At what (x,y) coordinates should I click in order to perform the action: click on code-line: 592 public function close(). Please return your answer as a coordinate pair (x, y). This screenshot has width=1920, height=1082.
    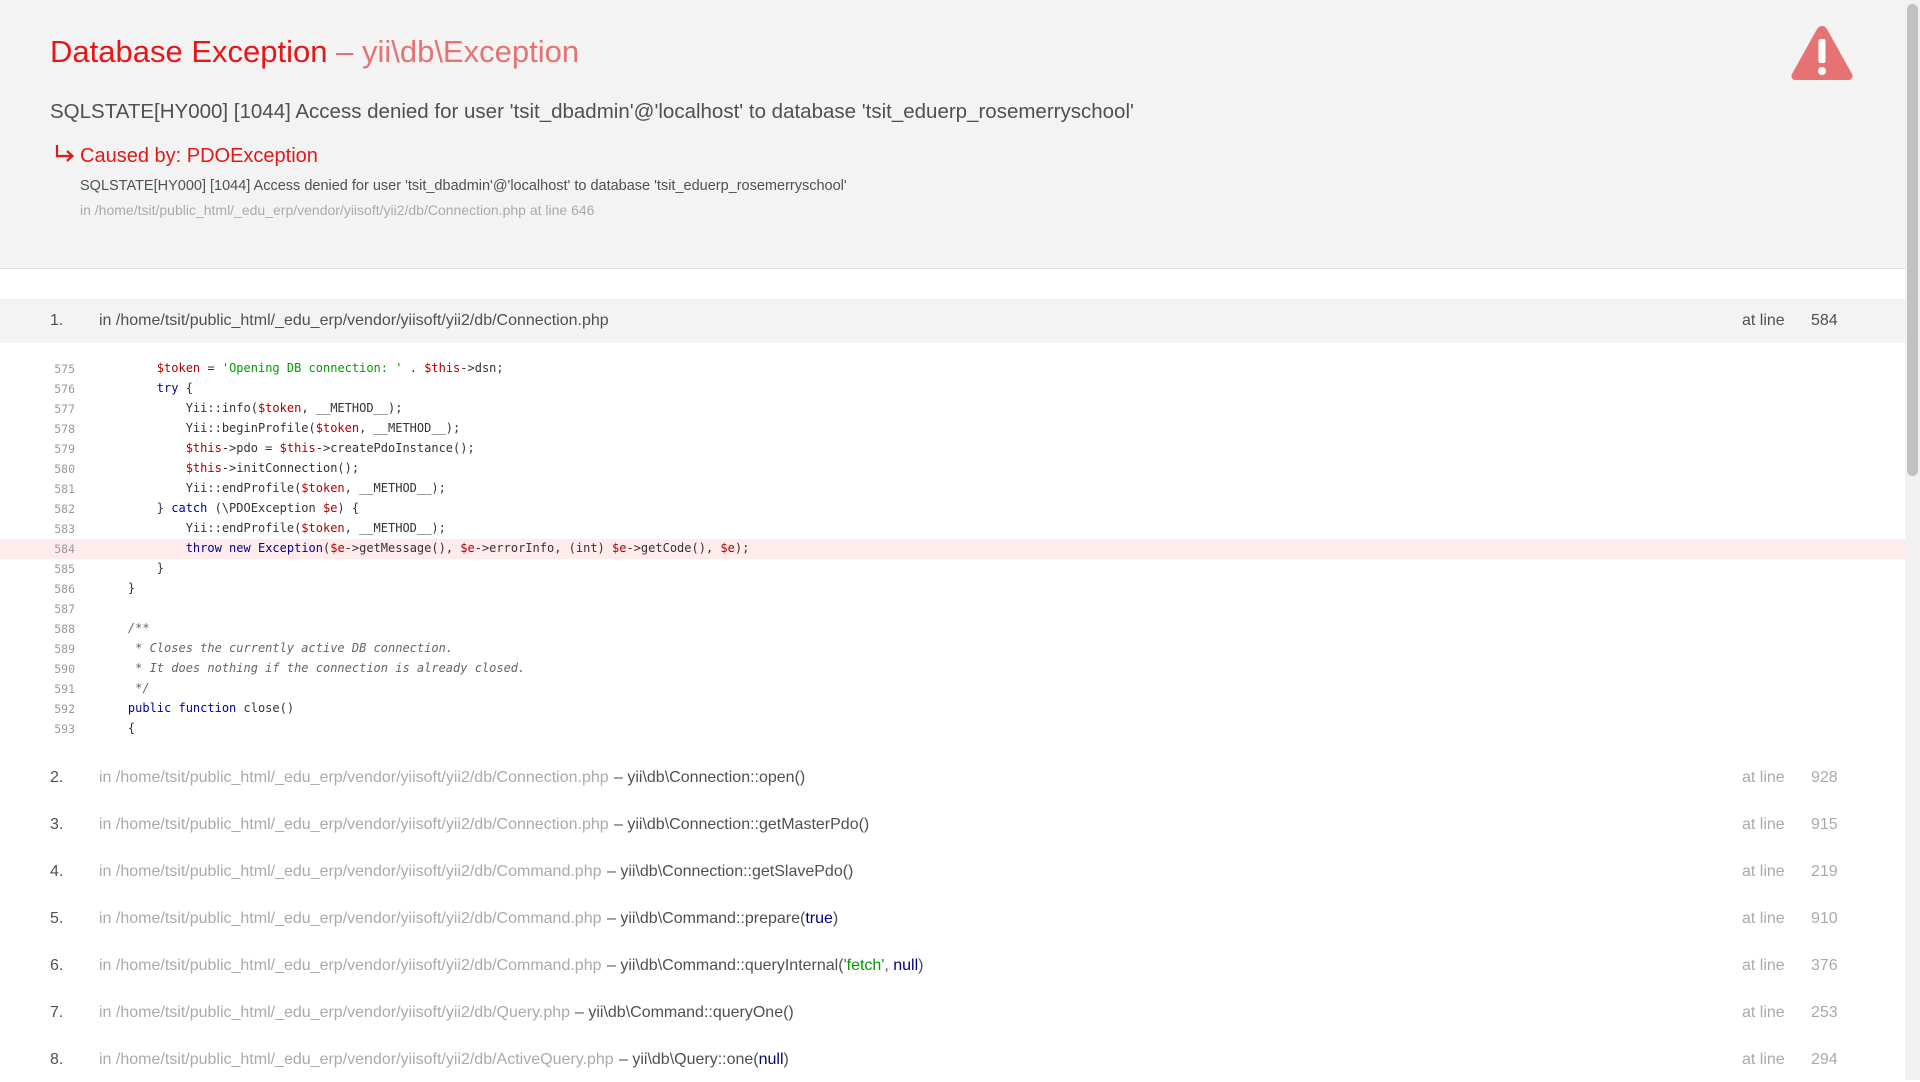
    Looking at the image, I should click on (952, 709).